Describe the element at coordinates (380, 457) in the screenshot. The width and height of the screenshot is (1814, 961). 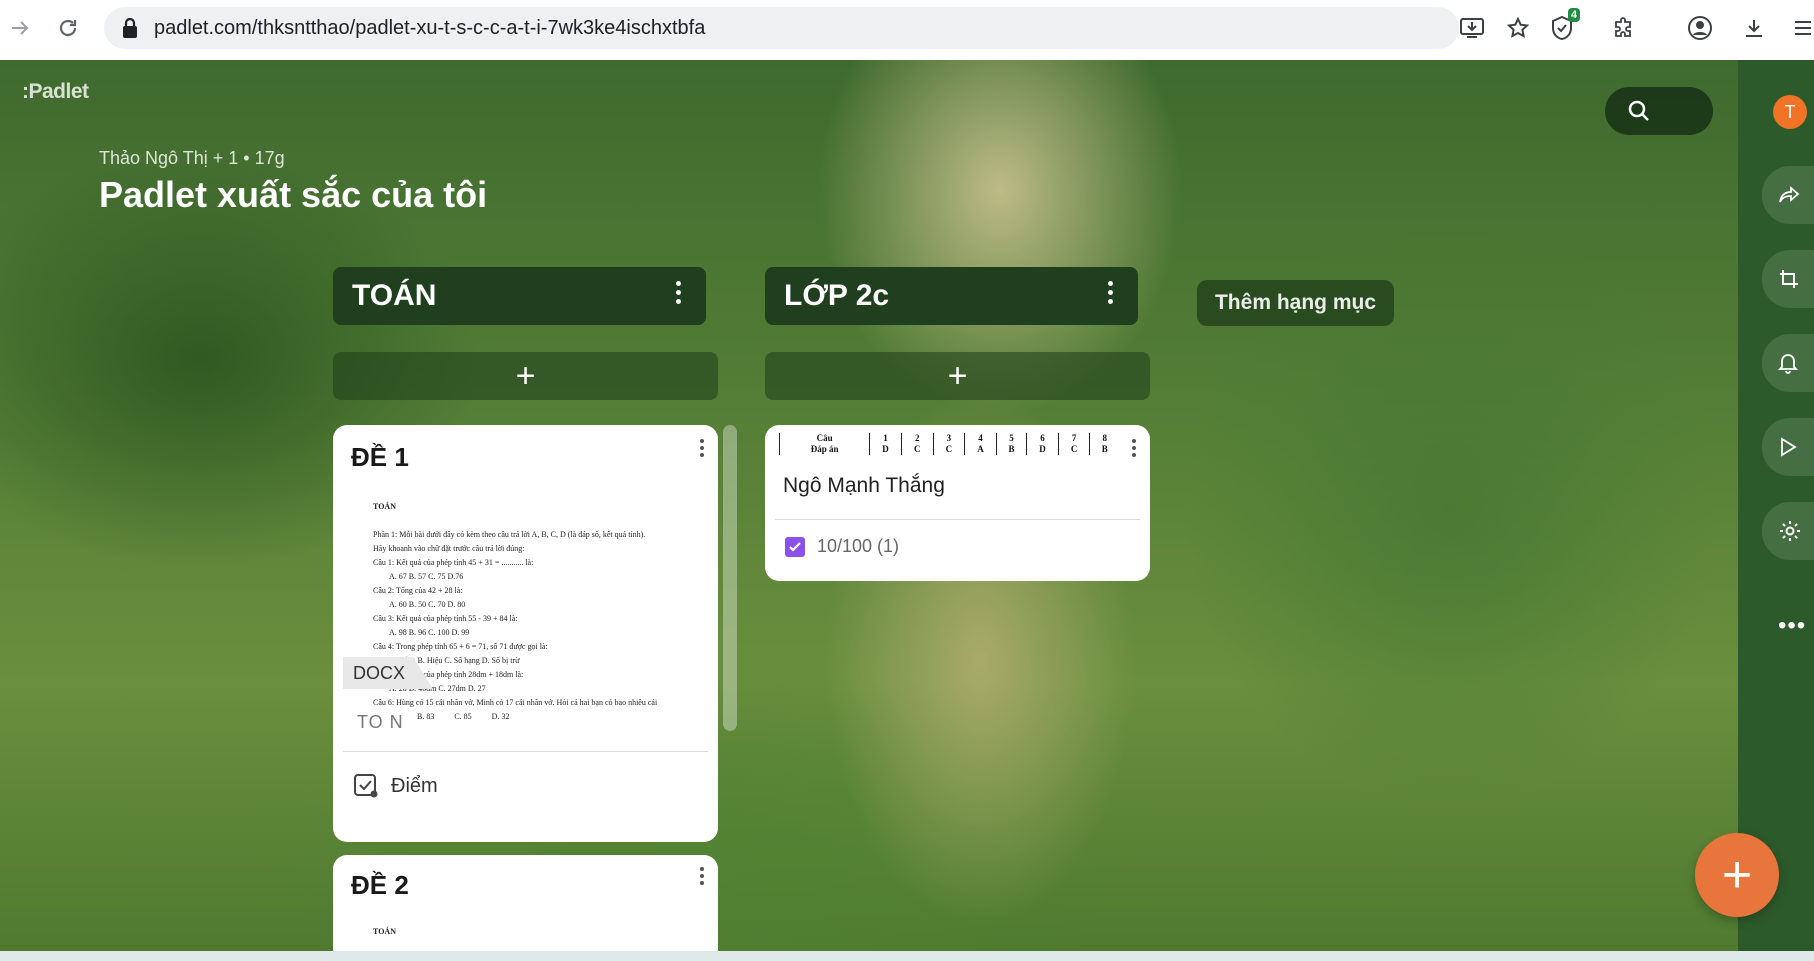
I see `post-title: ĐỀ 1` at that location.